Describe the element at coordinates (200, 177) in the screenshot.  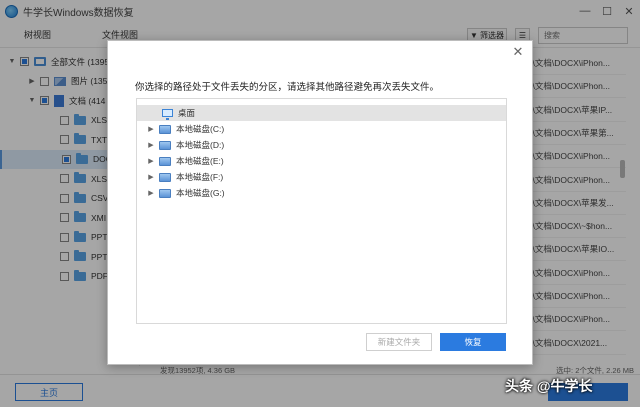
I see `folder-item-label: 本地磁盘(F:)` at that location.